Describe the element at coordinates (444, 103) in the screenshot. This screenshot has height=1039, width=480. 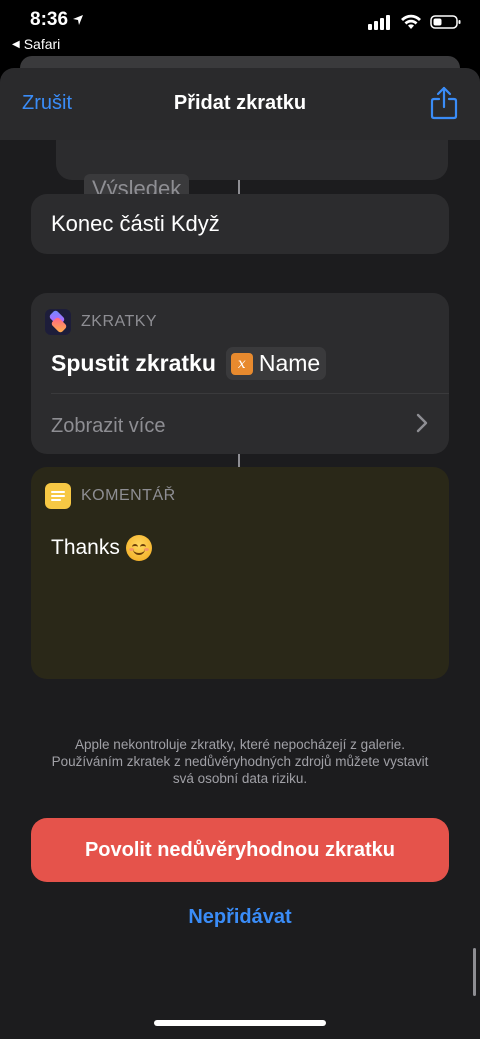
I see `share-icon` at that location.